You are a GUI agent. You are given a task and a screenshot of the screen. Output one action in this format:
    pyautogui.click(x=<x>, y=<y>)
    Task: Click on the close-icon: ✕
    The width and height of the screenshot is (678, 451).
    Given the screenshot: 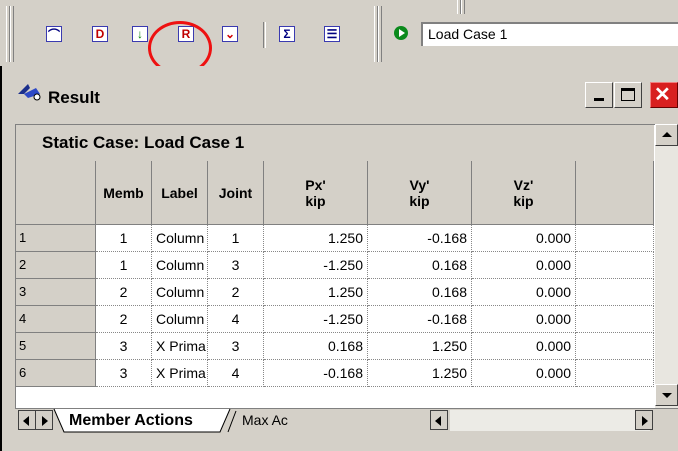 What is the action you would take?
    pyautogui.click(x=662, y=95)
    